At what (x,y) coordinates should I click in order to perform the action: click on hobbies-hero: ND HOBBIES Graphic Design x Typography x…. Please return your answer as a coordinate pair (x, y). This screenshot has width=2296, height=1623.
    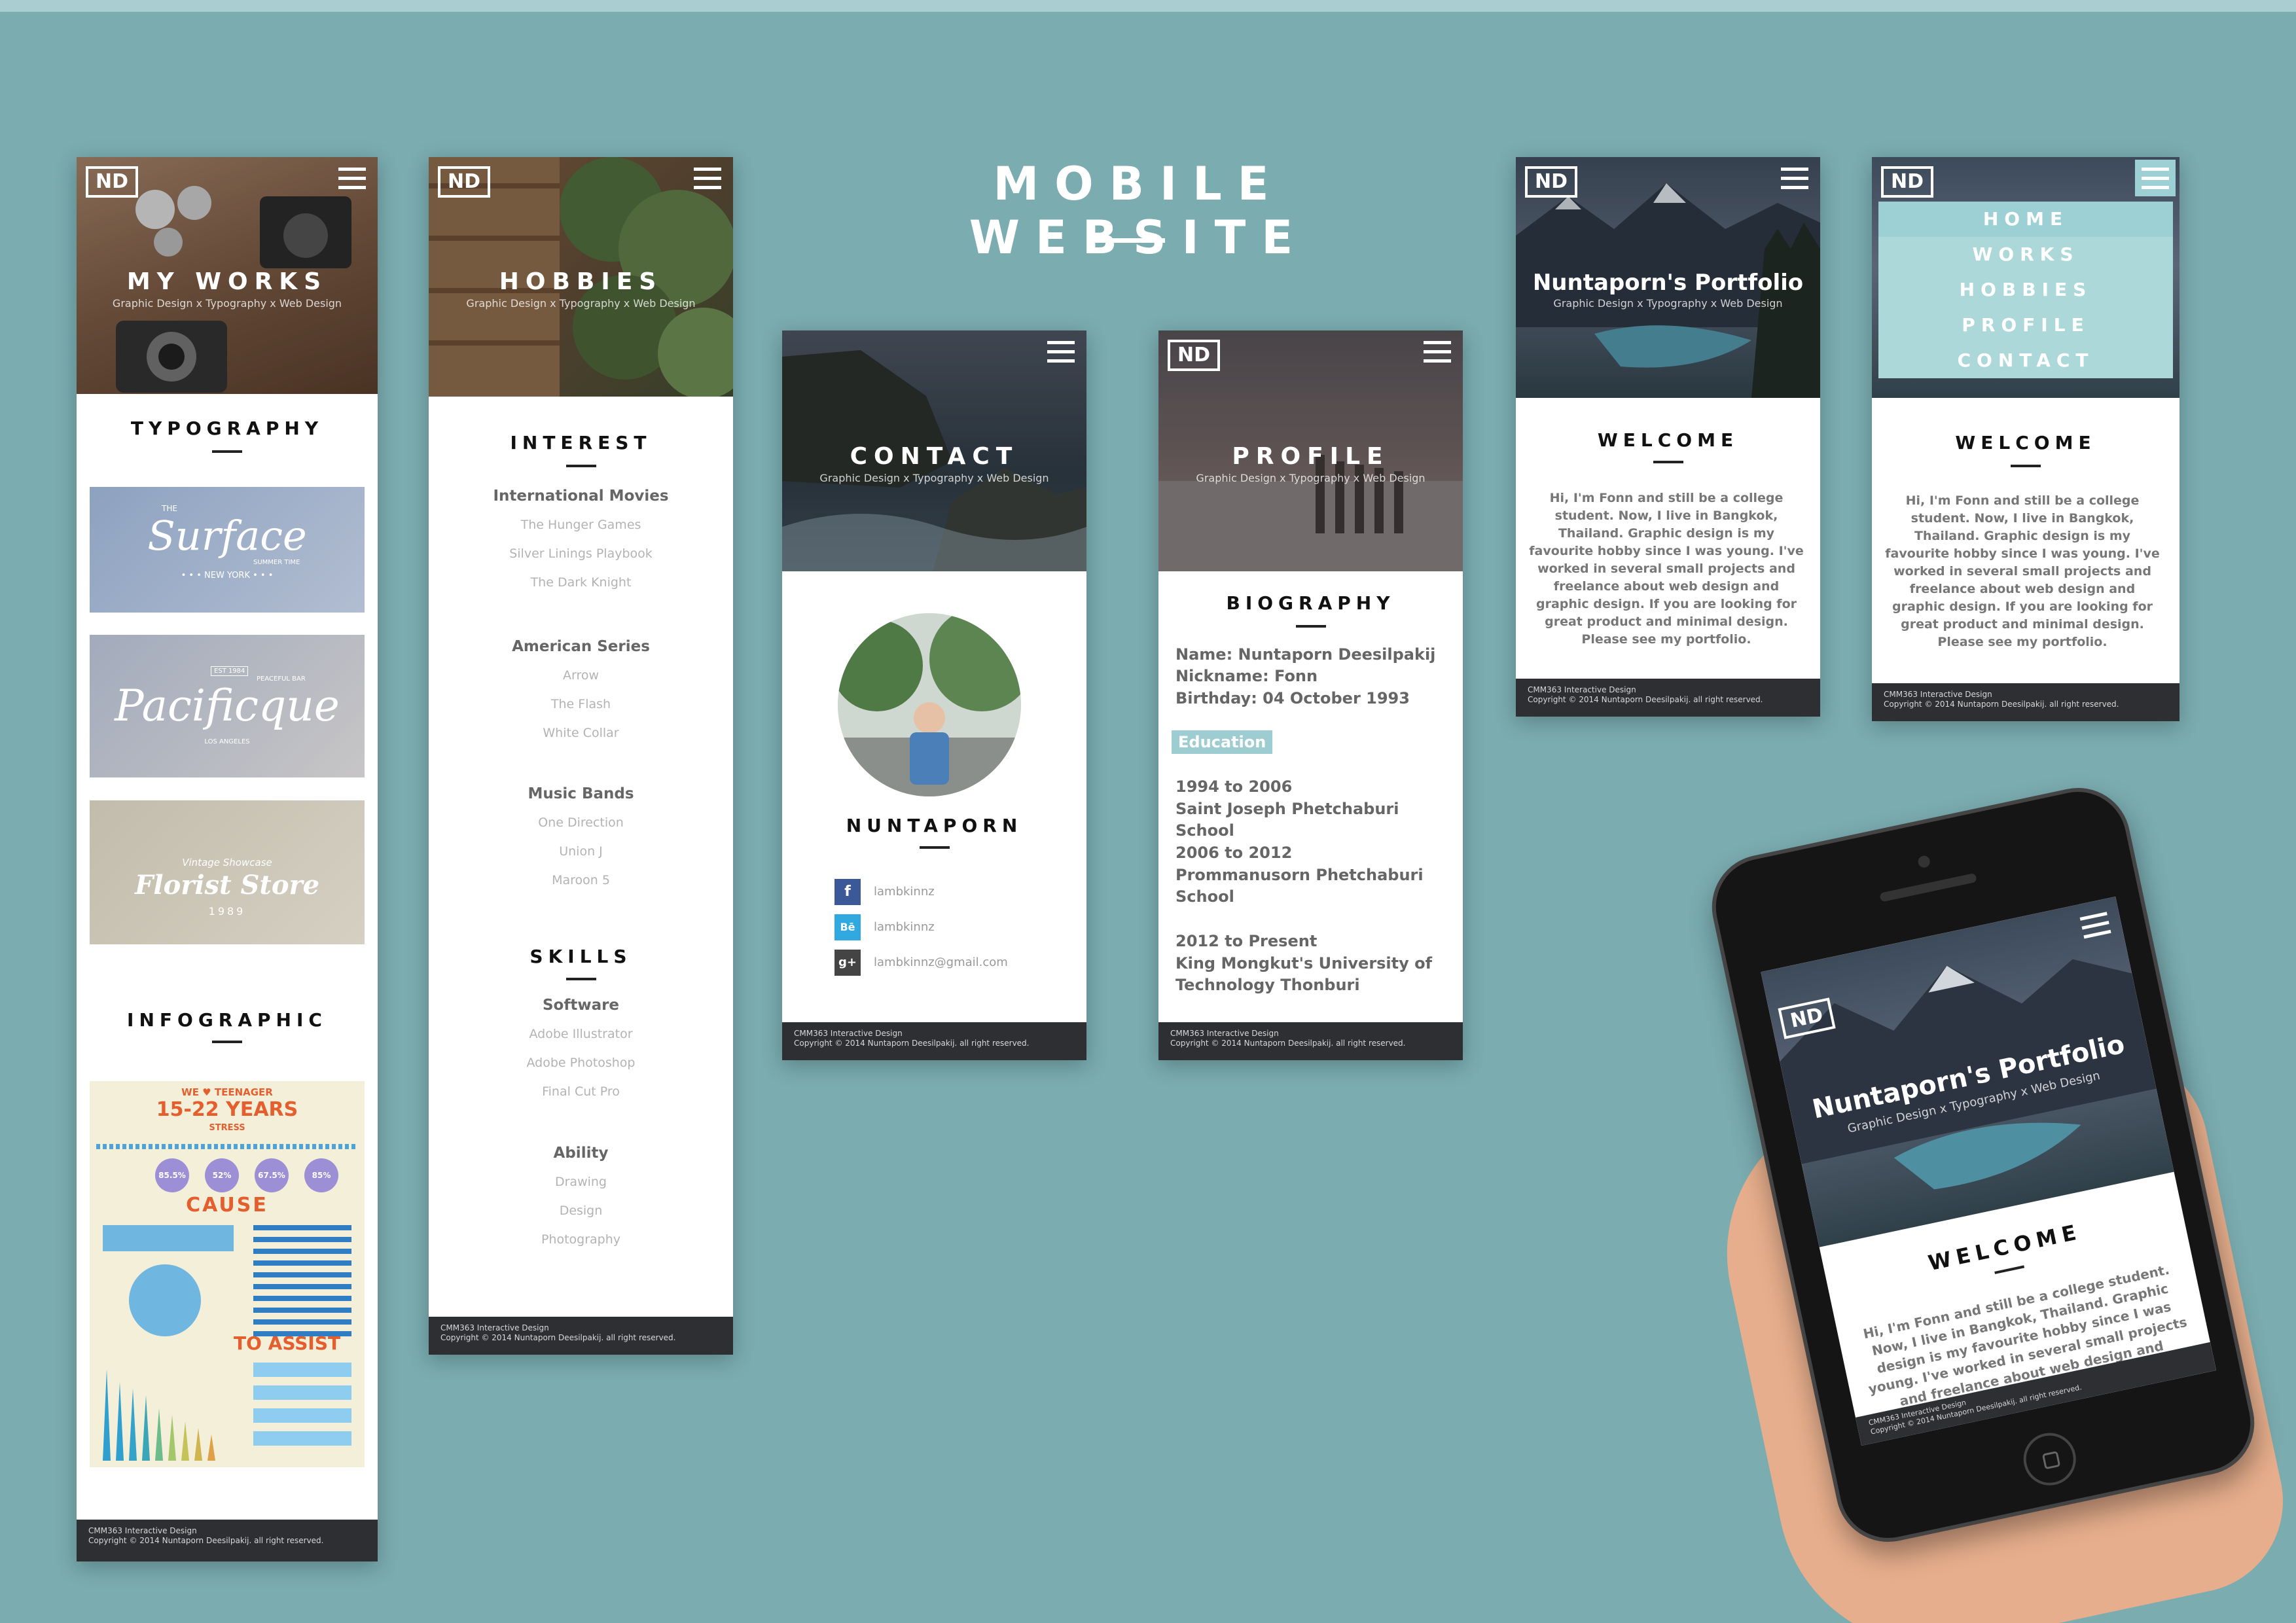
    Looking at the image, I should click on (581, 277).